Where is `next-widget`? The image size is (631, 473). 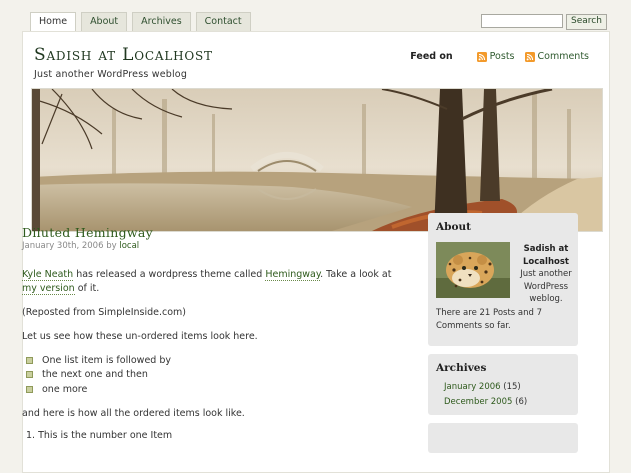
next-widget is located at coordinates (503, 438).